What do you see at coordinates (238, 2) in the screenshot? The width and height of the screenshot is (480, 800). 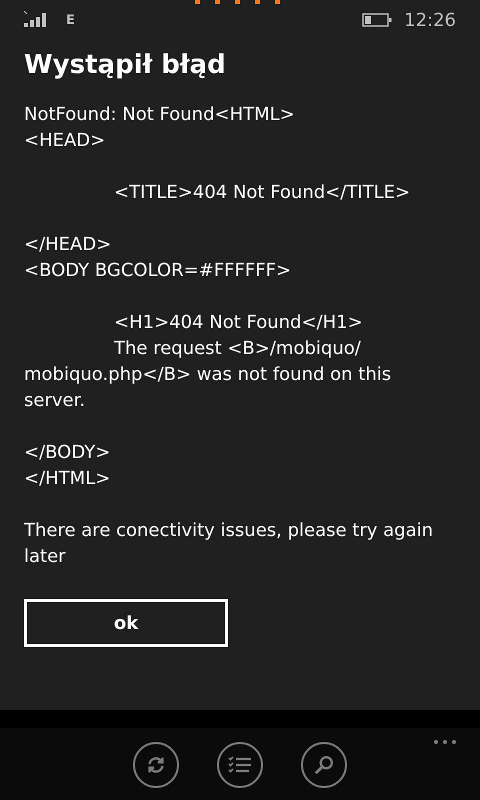 I see `progress-dots-icon` at bounding box center [238, 2].